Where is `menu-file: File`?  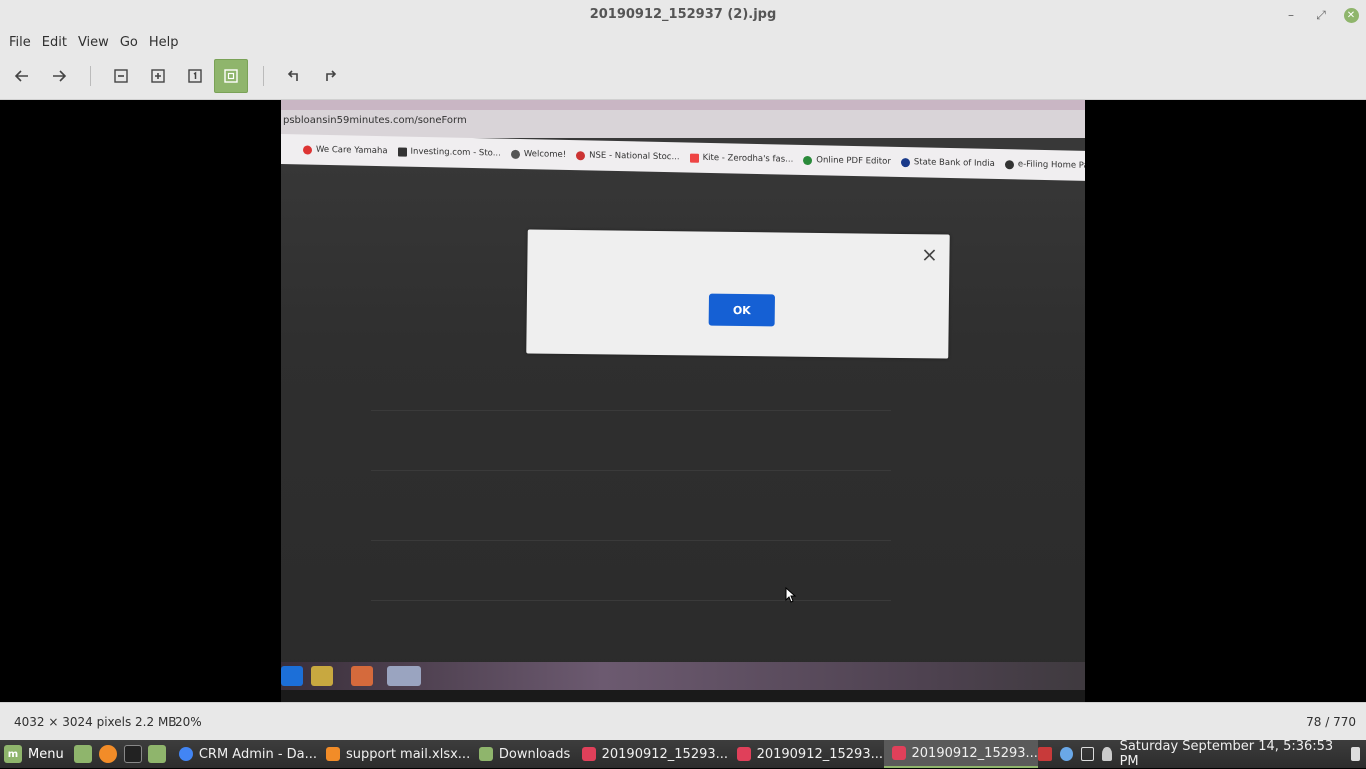 menu-file: File is located at coordinates (23, 42).